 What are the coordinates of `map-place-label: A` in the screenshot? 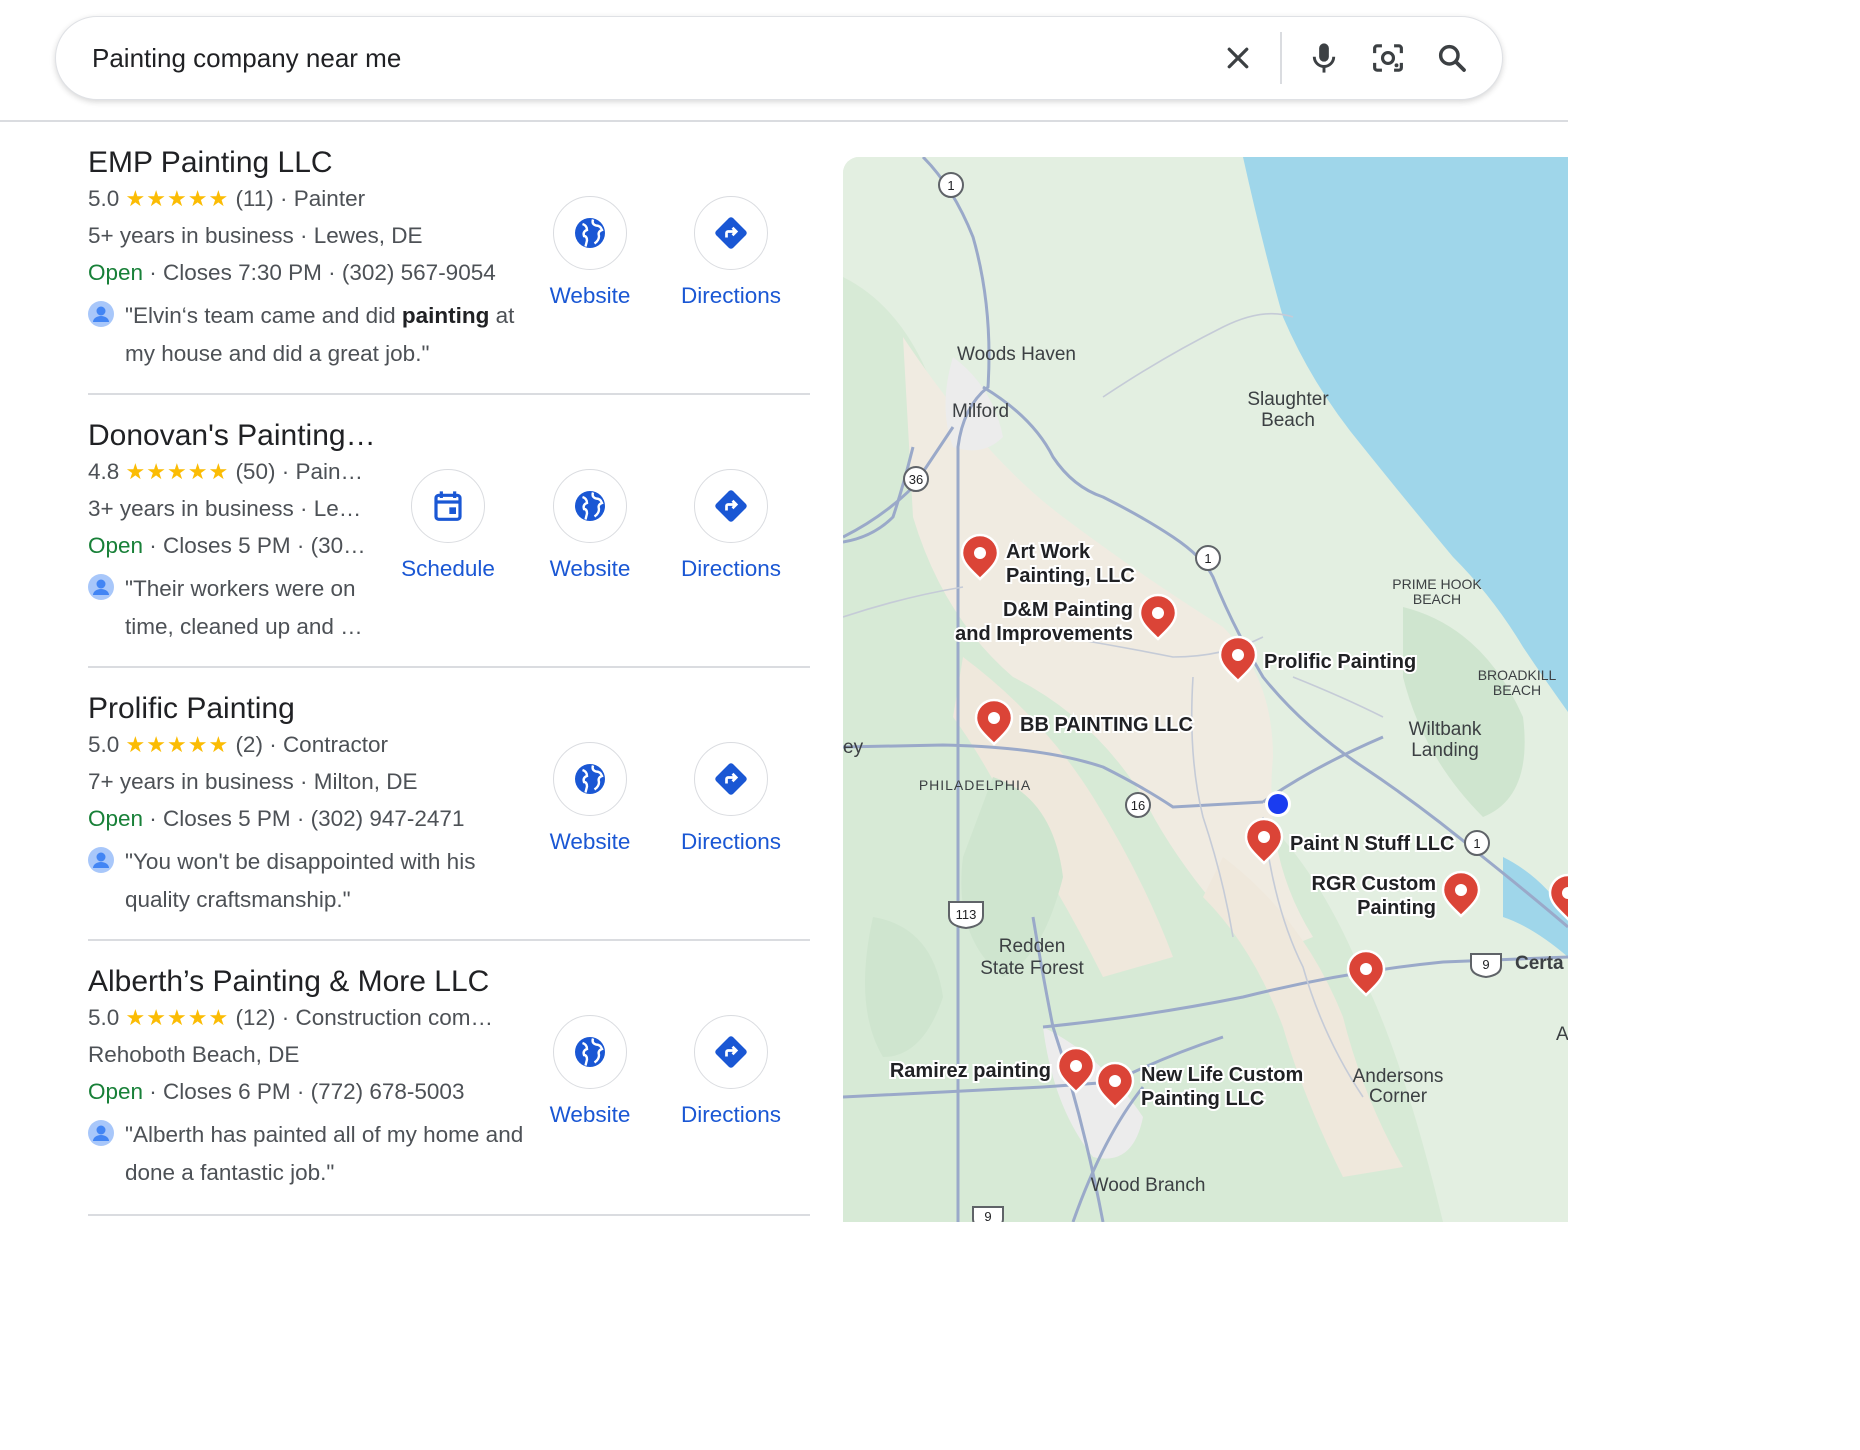 It's located at (1562, 1034).